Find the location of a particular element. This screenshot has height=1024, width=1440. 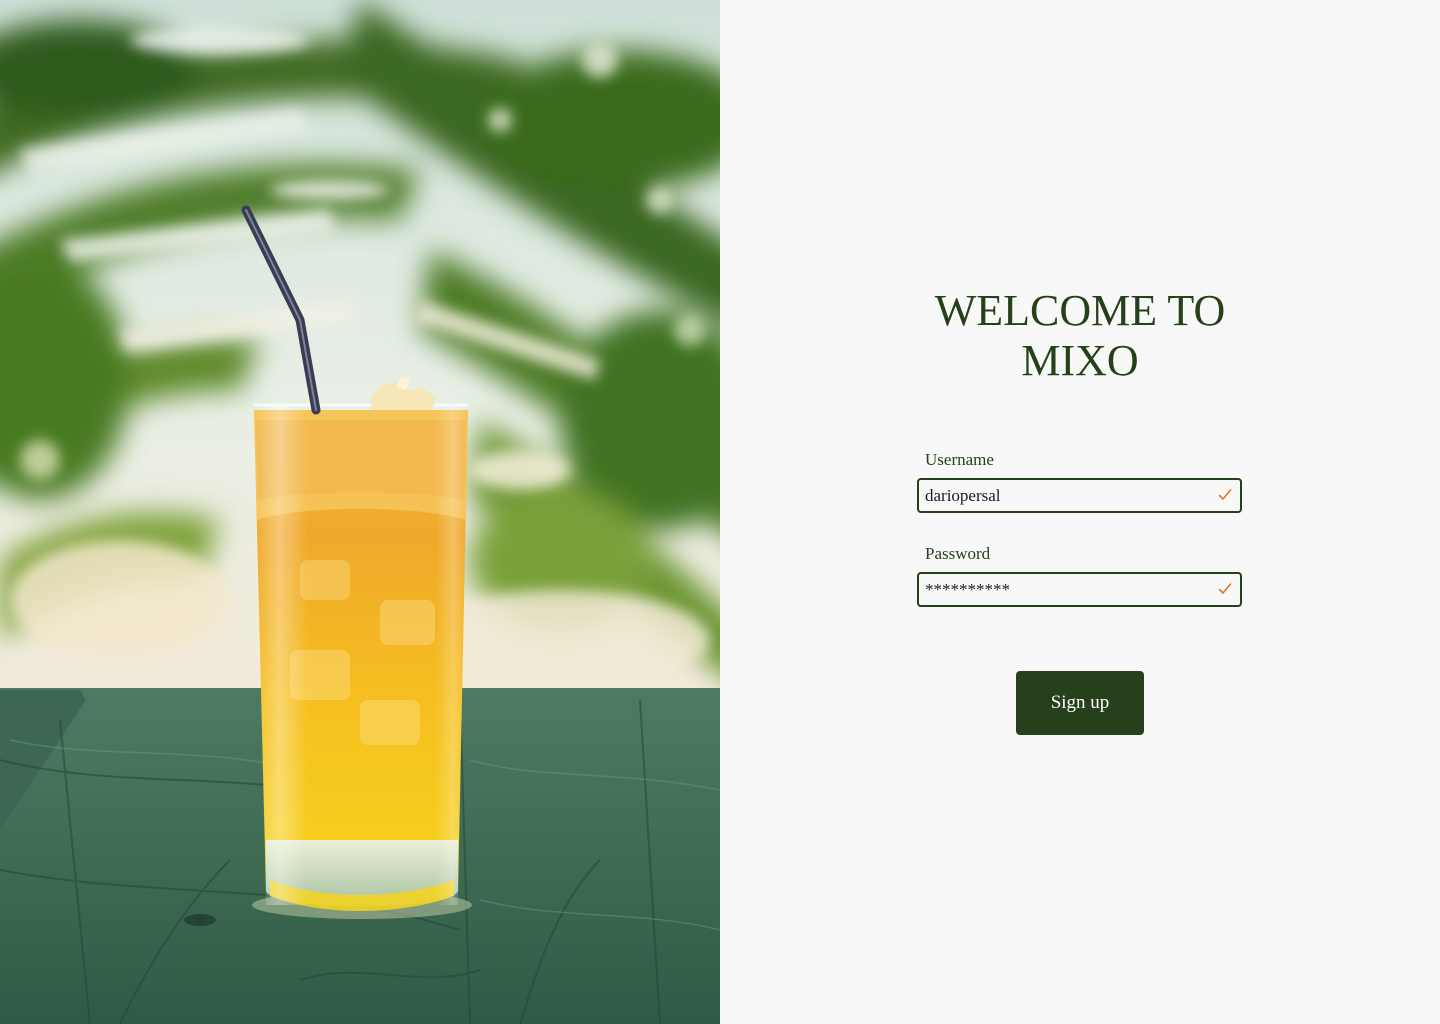

username-field-wrapper is located at coordinates (1079, 495).